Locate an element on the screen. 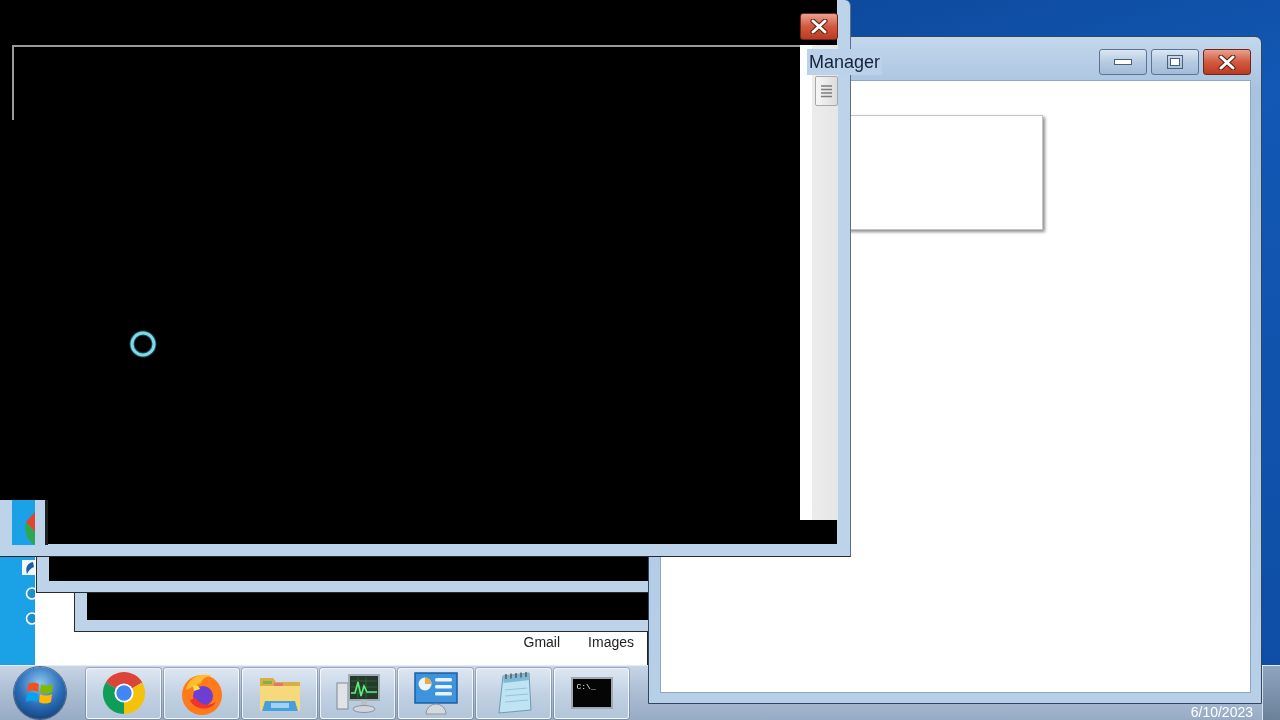 Image resolution: width=1280 pixels, height=720 pixels. show-desktop-button is located at coordinates (1271, 693).